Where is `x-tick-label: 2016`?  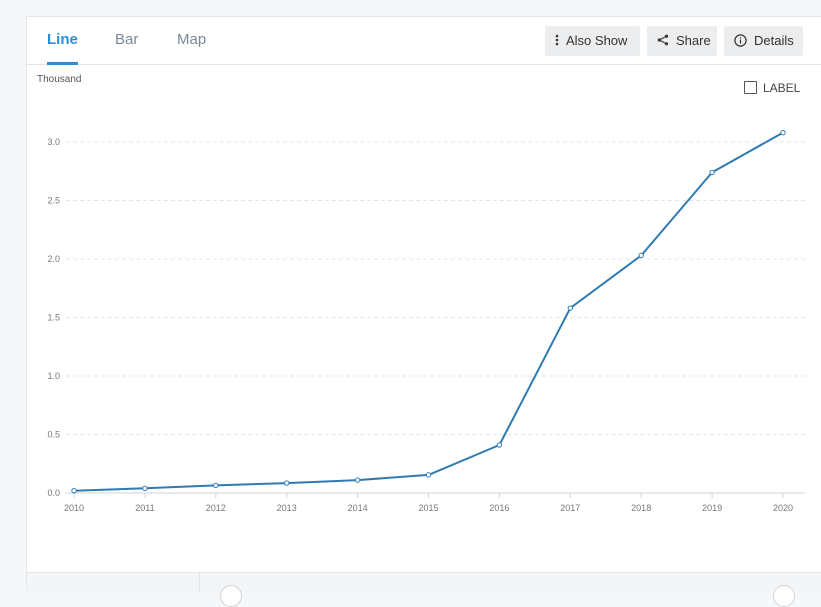
x-tick-label: 2016 is located at coordinates (499, 508).